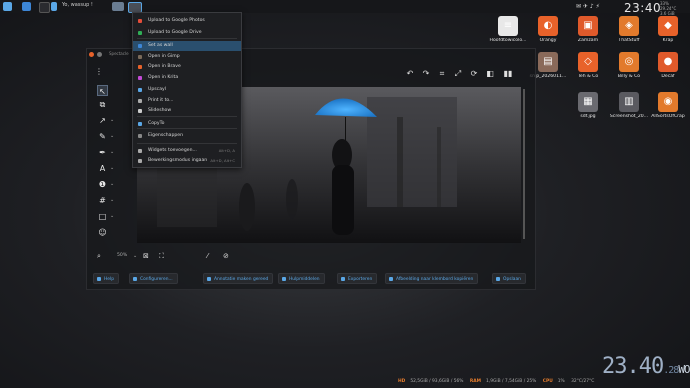 The image size is (690, 388). Describe the element at coordinates (187, 46) in the screenshot. I see `menu-item: Set as wall` at that location.